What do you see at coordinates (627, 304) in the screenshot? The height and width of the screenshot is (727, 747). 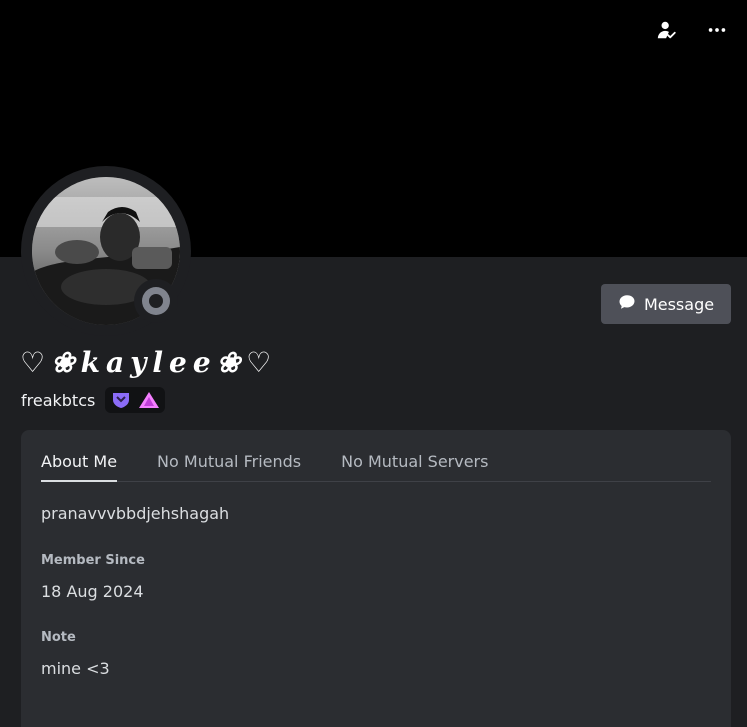 I see `chat-bubble-icon` at bounding box center [627, 304].